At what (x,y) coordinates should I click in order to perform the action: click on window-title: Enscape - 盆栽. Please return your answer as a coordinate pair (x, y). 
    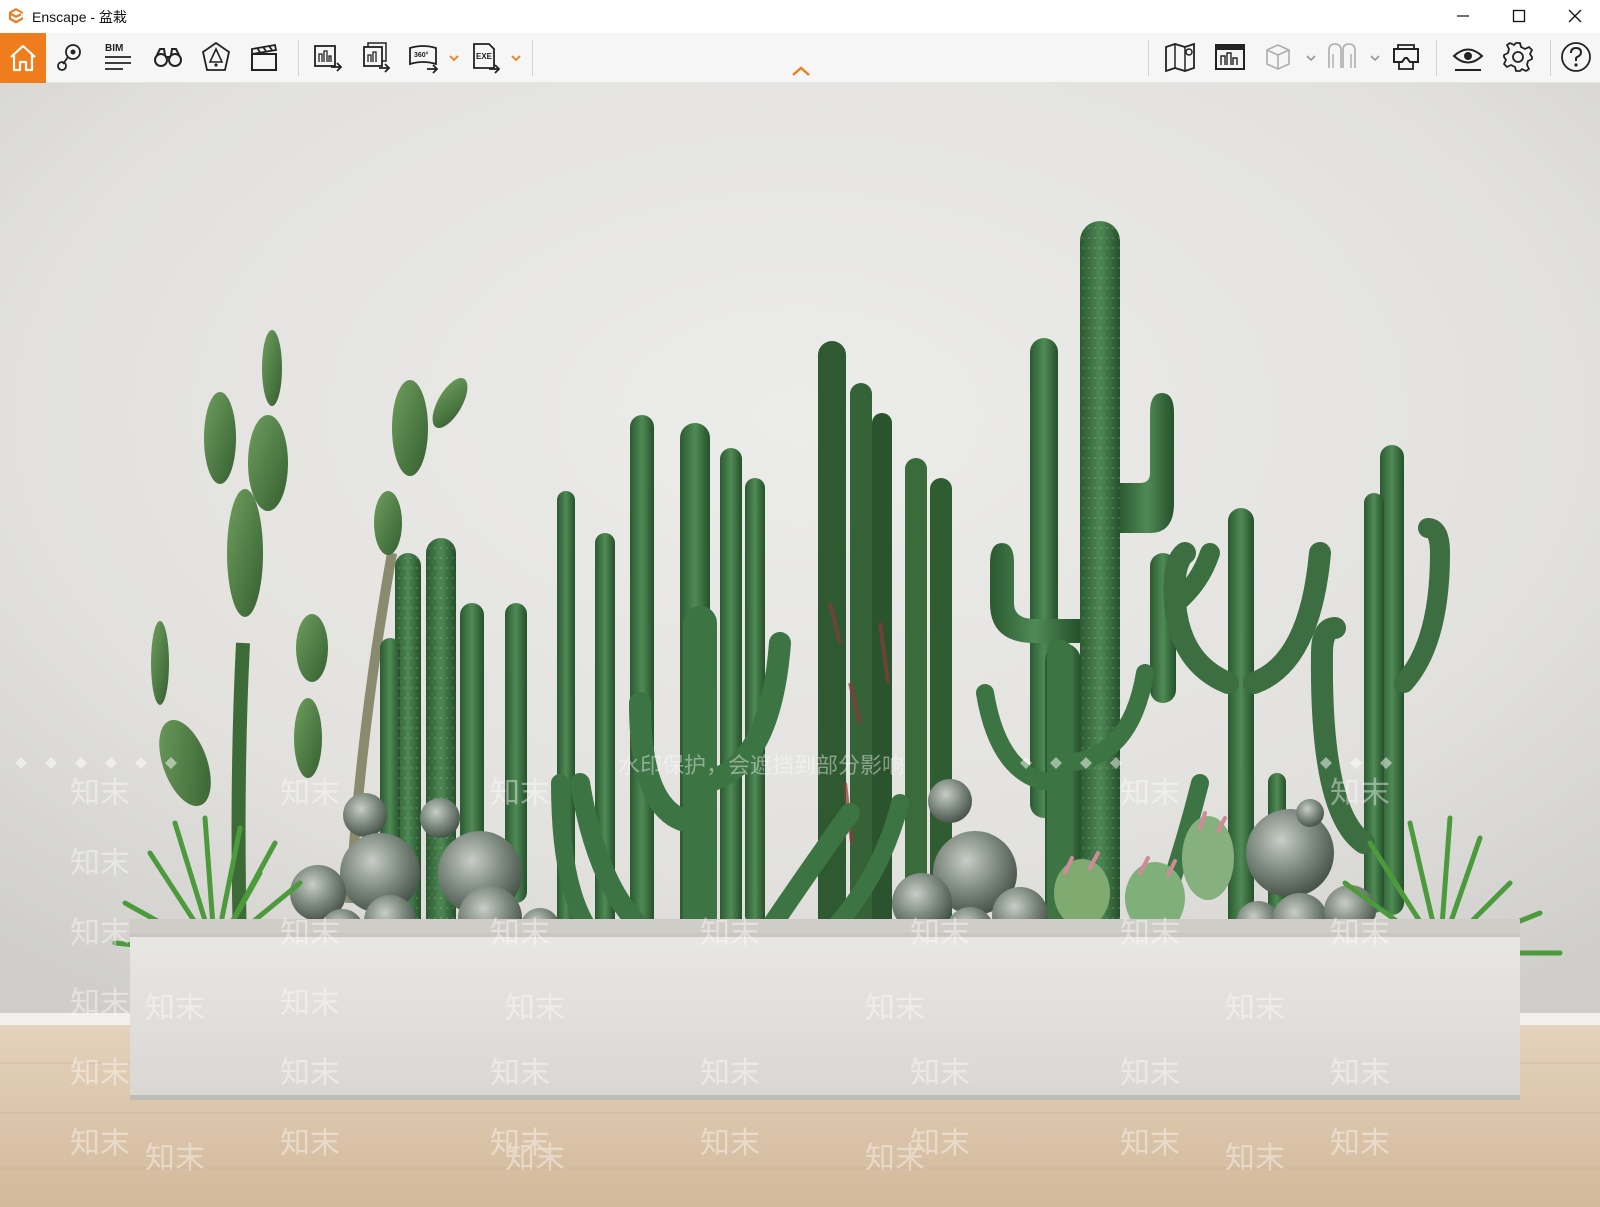
    Looking at the image, I should click on (79, 17).